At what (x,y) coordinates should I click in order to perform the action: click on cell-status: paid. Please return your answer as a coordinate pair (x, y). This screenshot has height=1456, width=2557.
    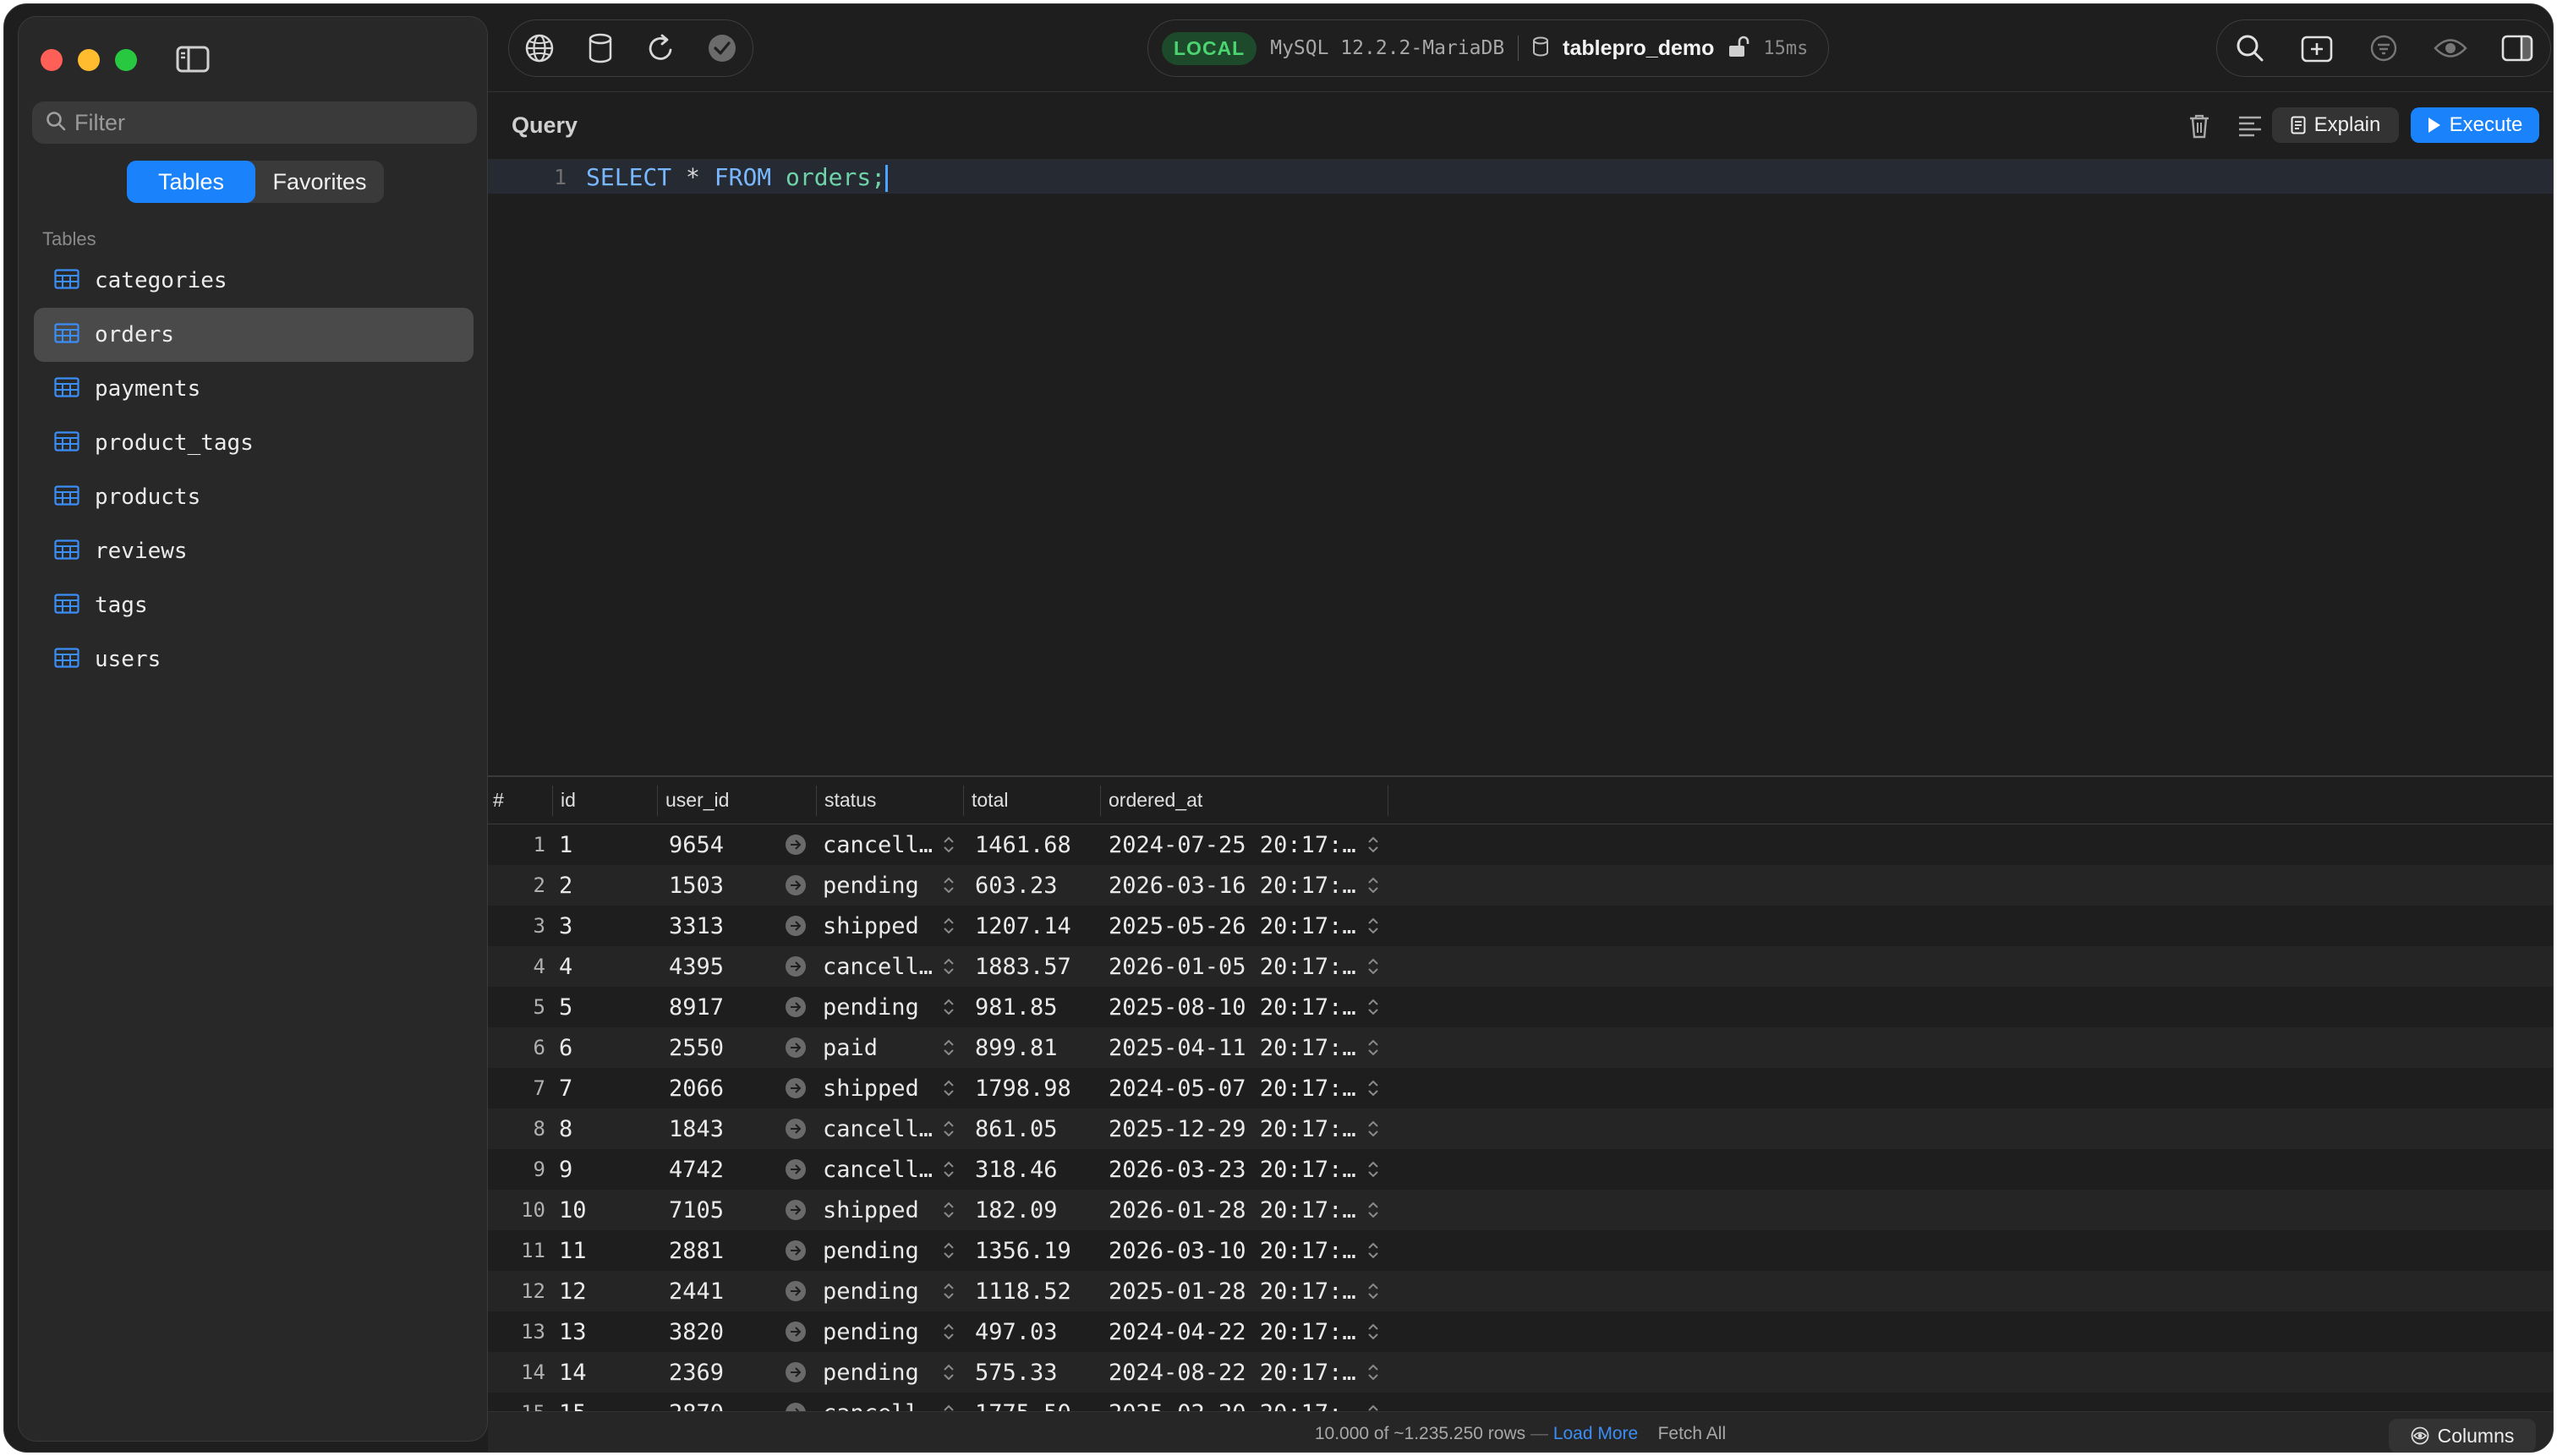
    Looking at the image, I should click on (882, 1048).